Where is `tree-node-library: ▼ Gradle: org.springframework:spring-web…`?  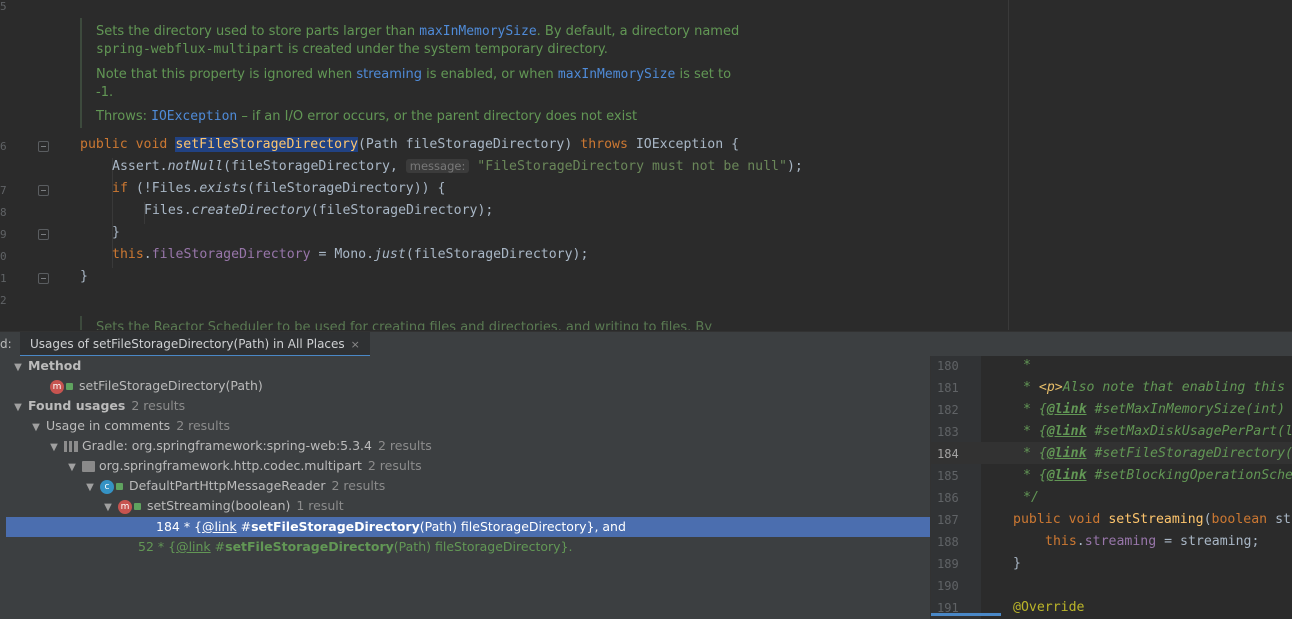 tree-node-library: ▼ Gradle: org.springframework:spring-web… is located at coordinates (489, 446).